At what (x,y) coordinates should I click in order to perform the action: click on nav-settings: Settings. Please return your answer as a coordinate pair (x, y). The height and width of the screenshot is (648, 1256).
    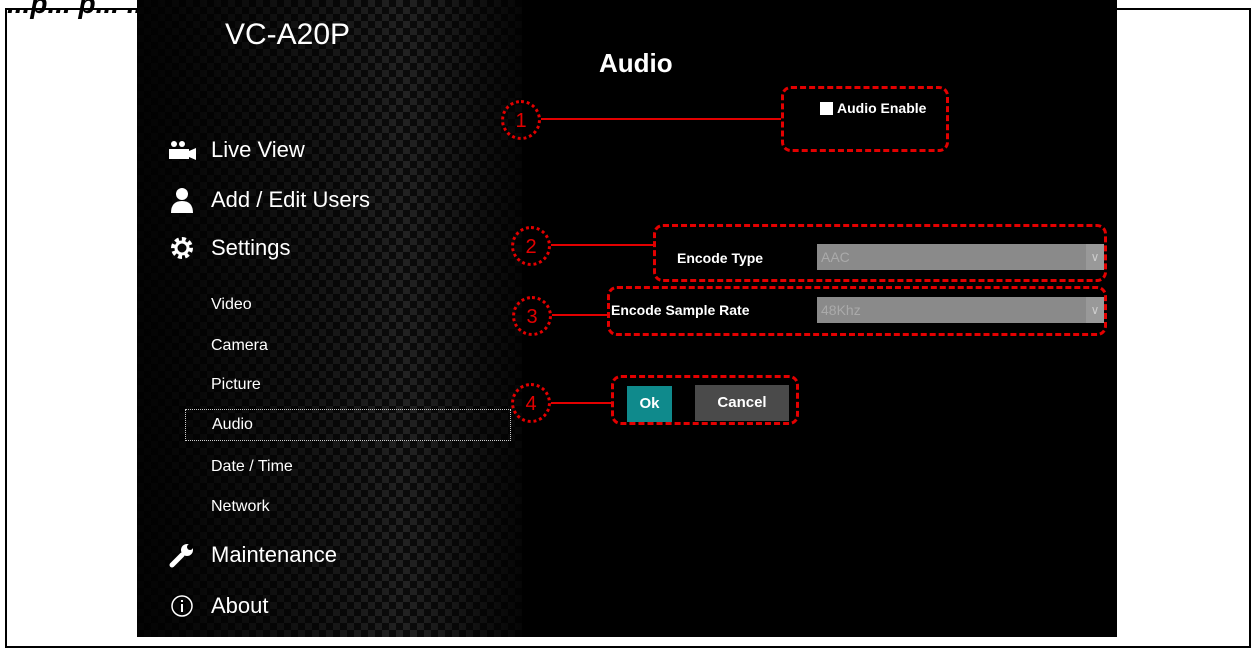
    Looking at the image, I should click on (228, 248).